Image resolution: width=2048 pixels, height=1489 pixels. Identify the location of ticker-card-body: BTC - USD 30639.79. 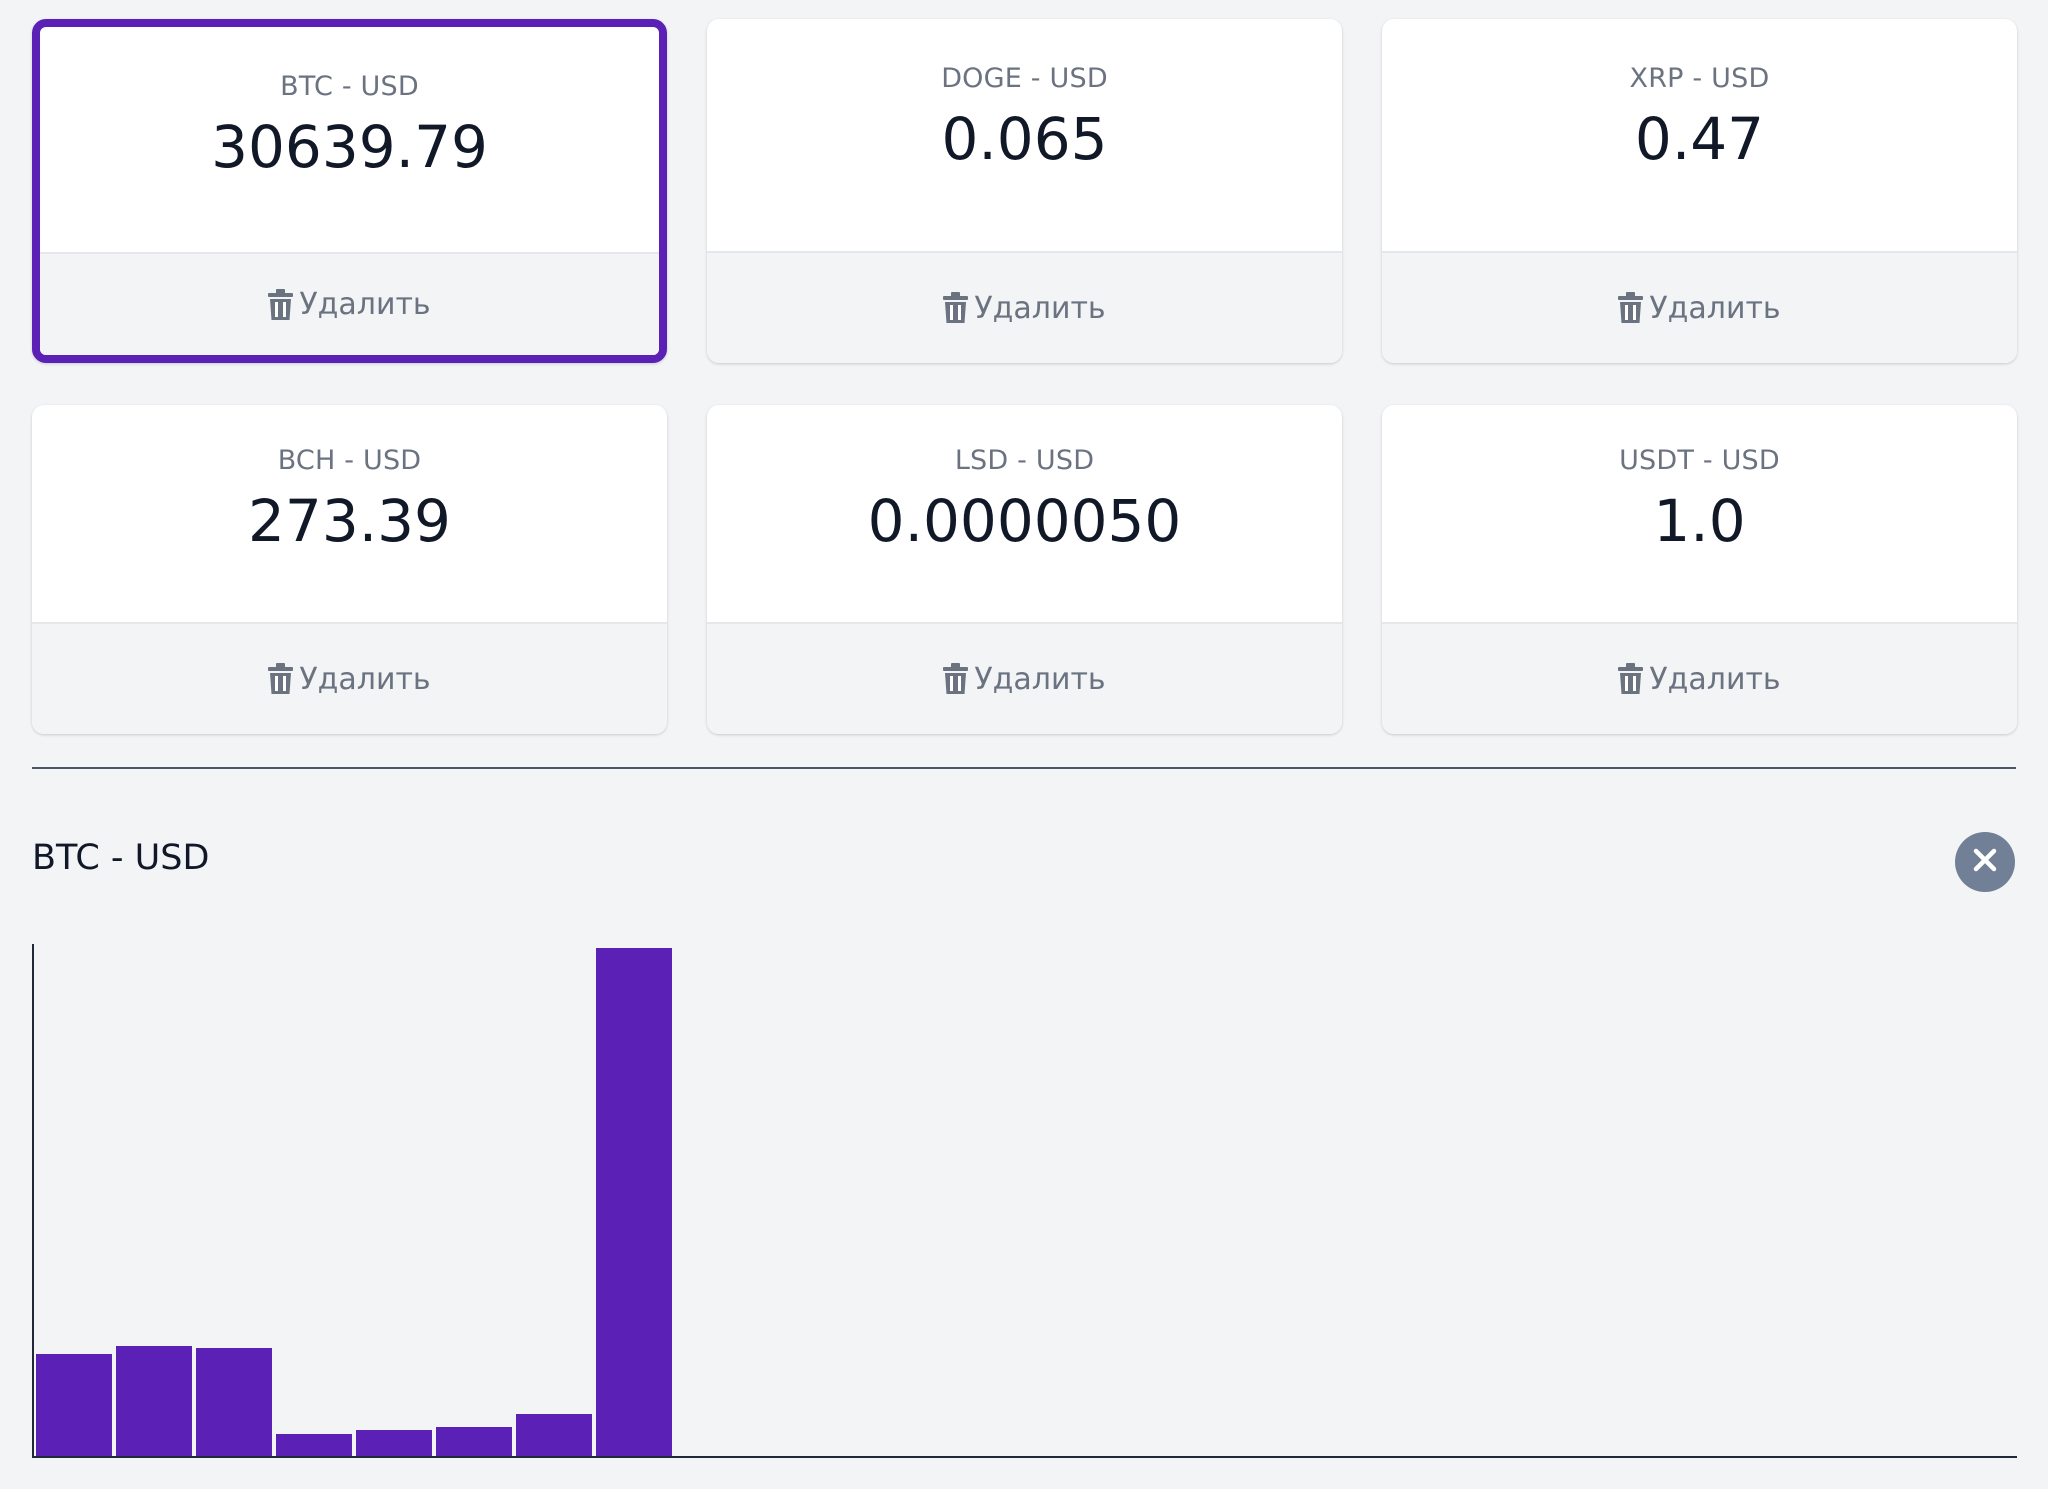
(349, 139).